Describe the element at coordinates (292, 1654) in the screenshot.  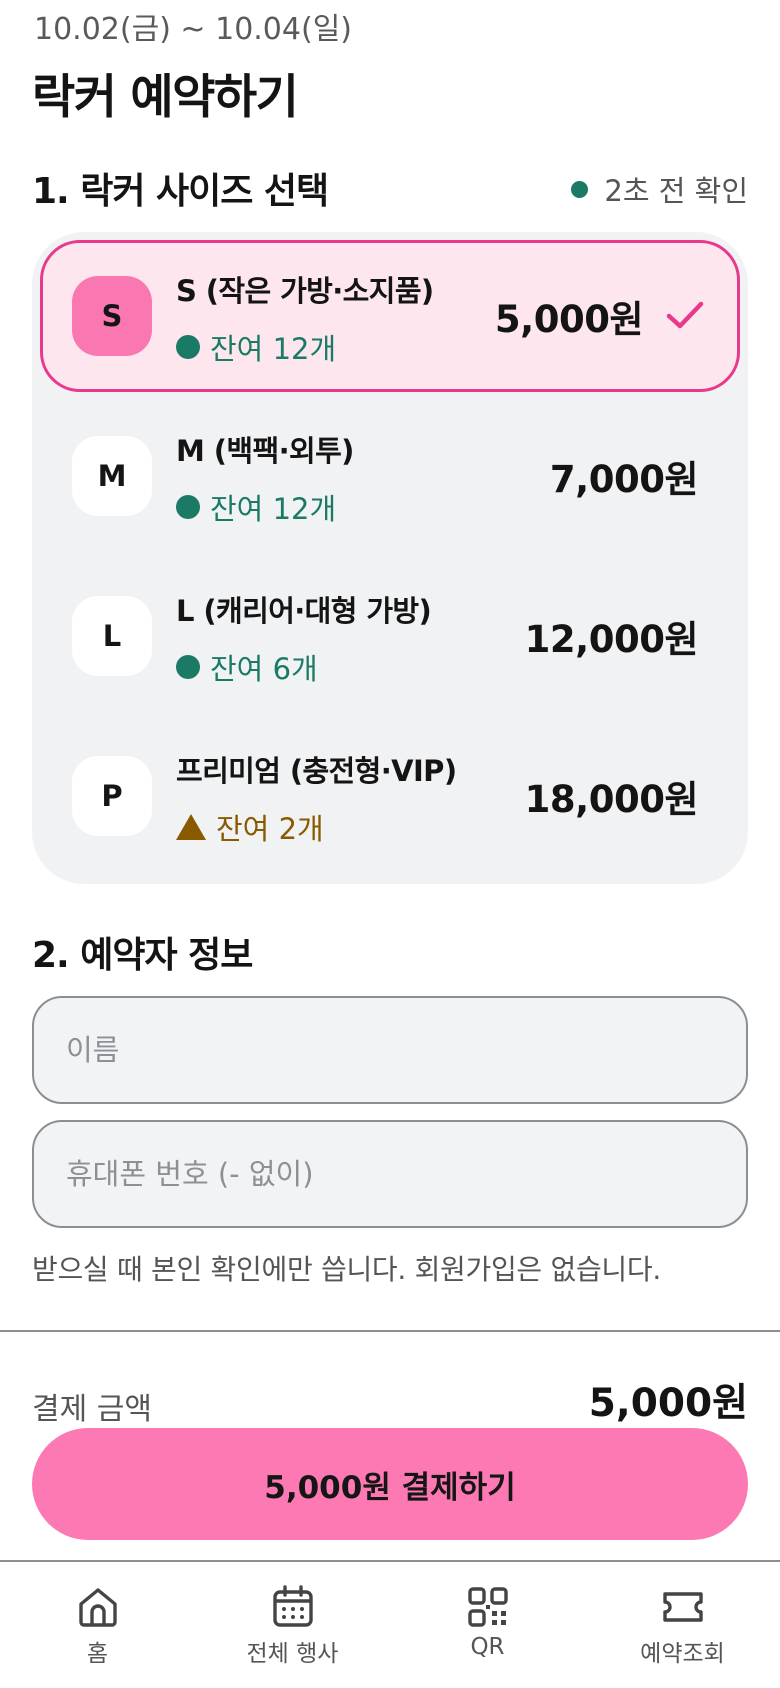
I see `nav-label: 전체 행사` at that location.